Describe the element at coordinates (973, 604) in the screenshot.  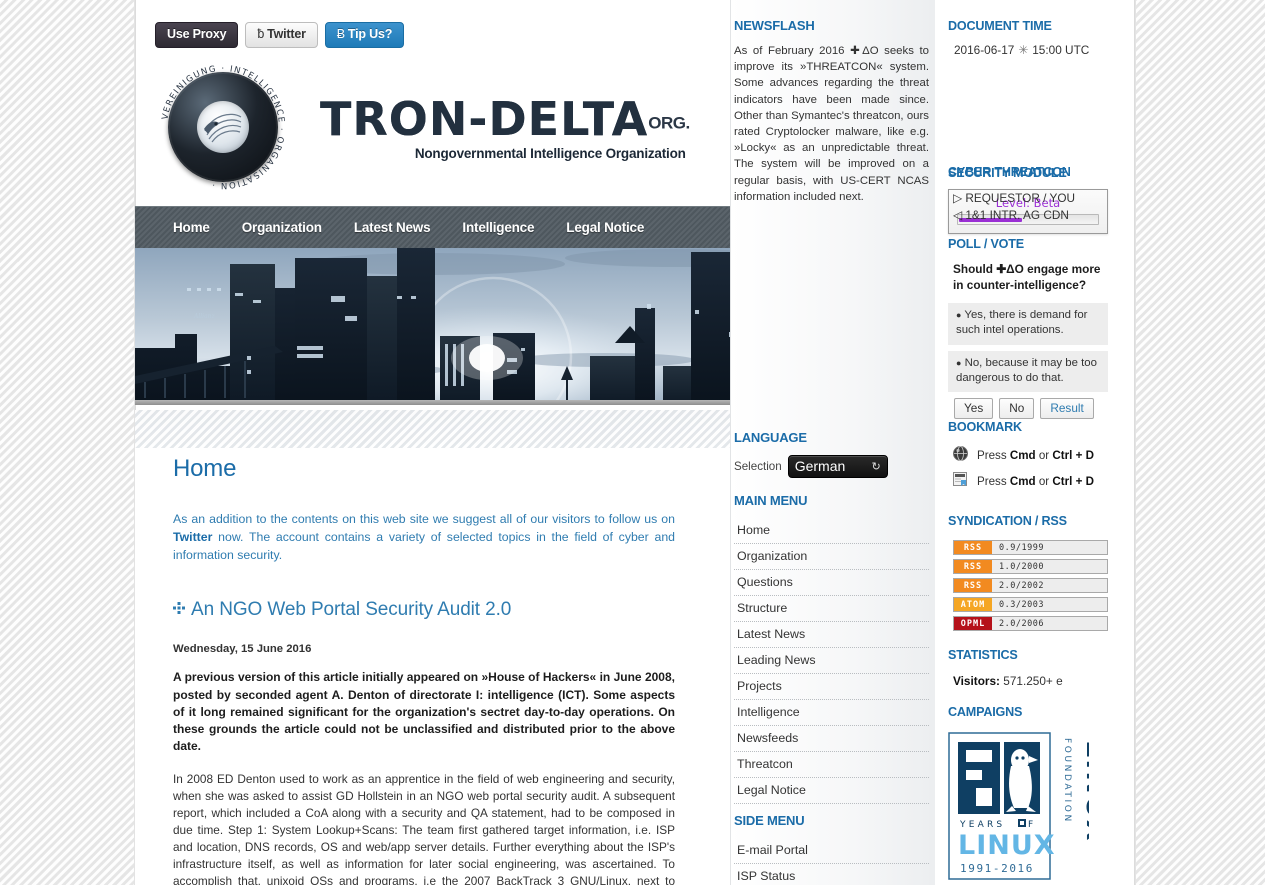
I see `feed-badge-atom-03: ATOM` at that location.